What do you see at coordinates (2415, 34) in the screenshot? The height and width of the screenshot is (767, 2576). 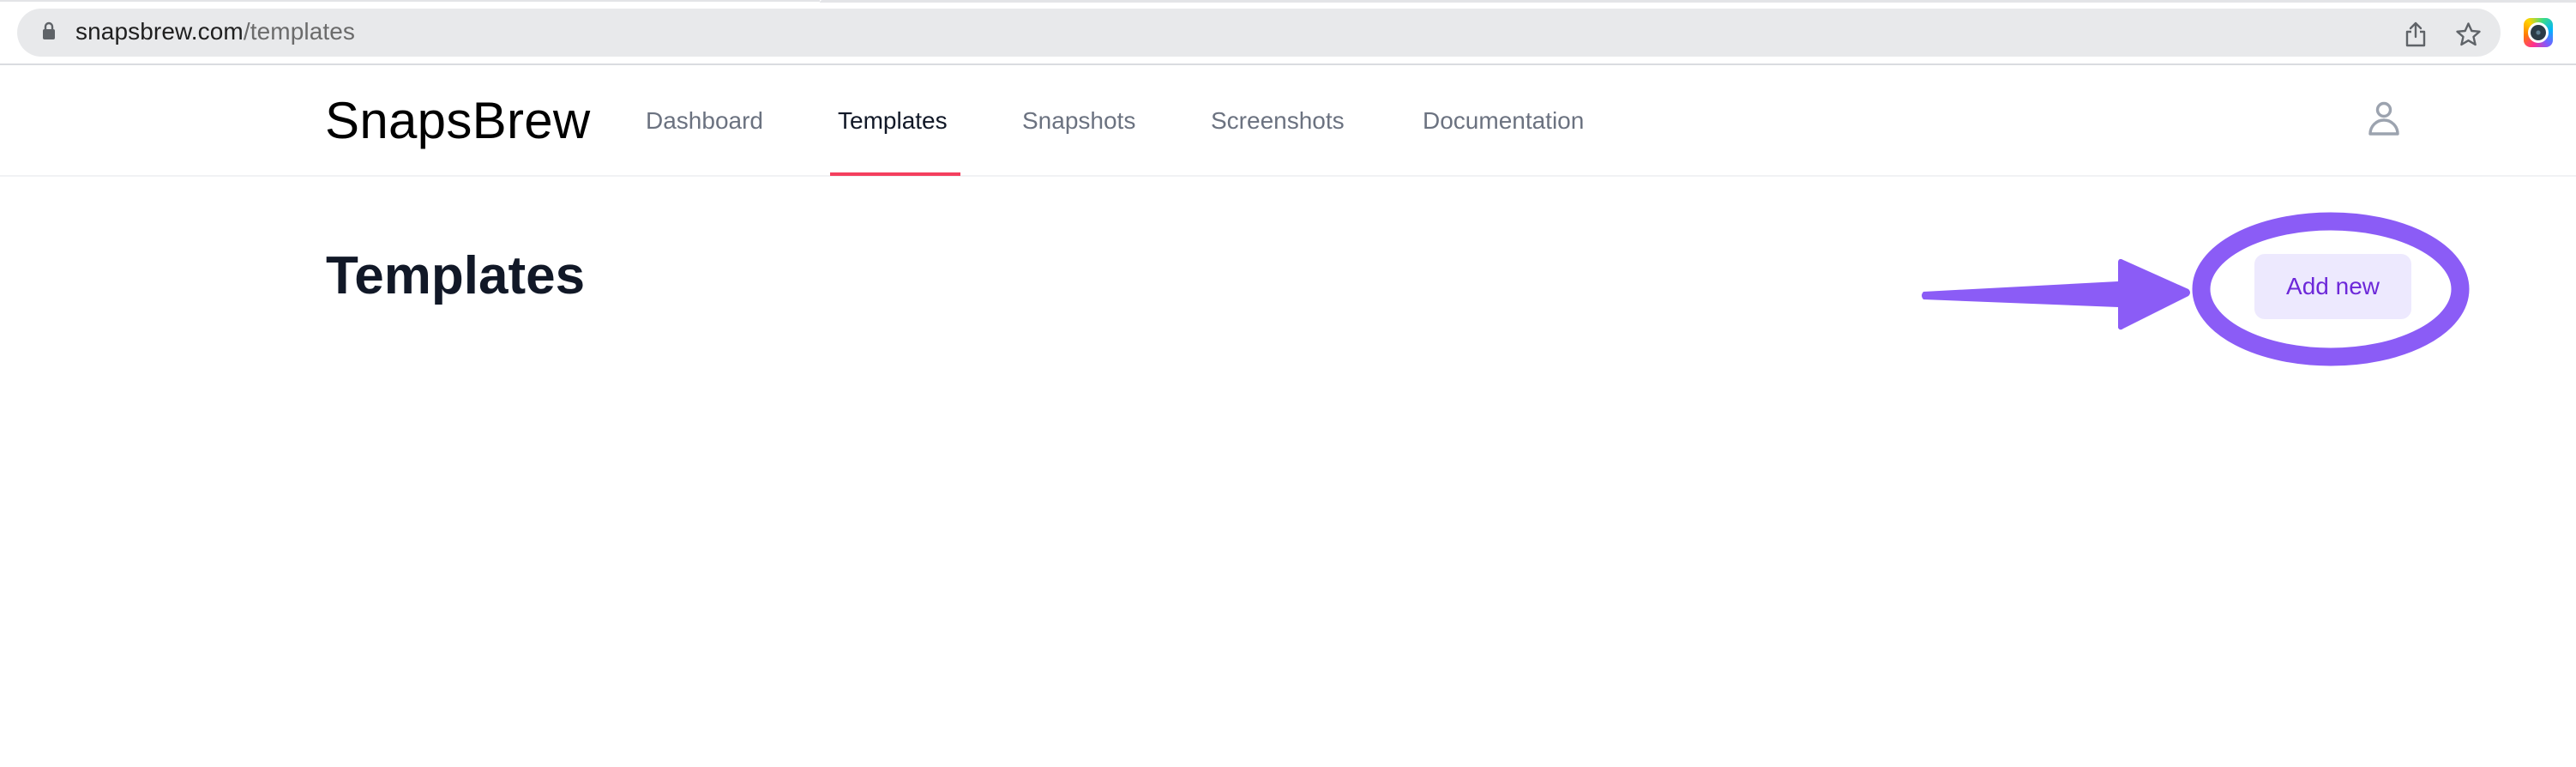 I see `share-icon` at bounding box center [2415, 34].